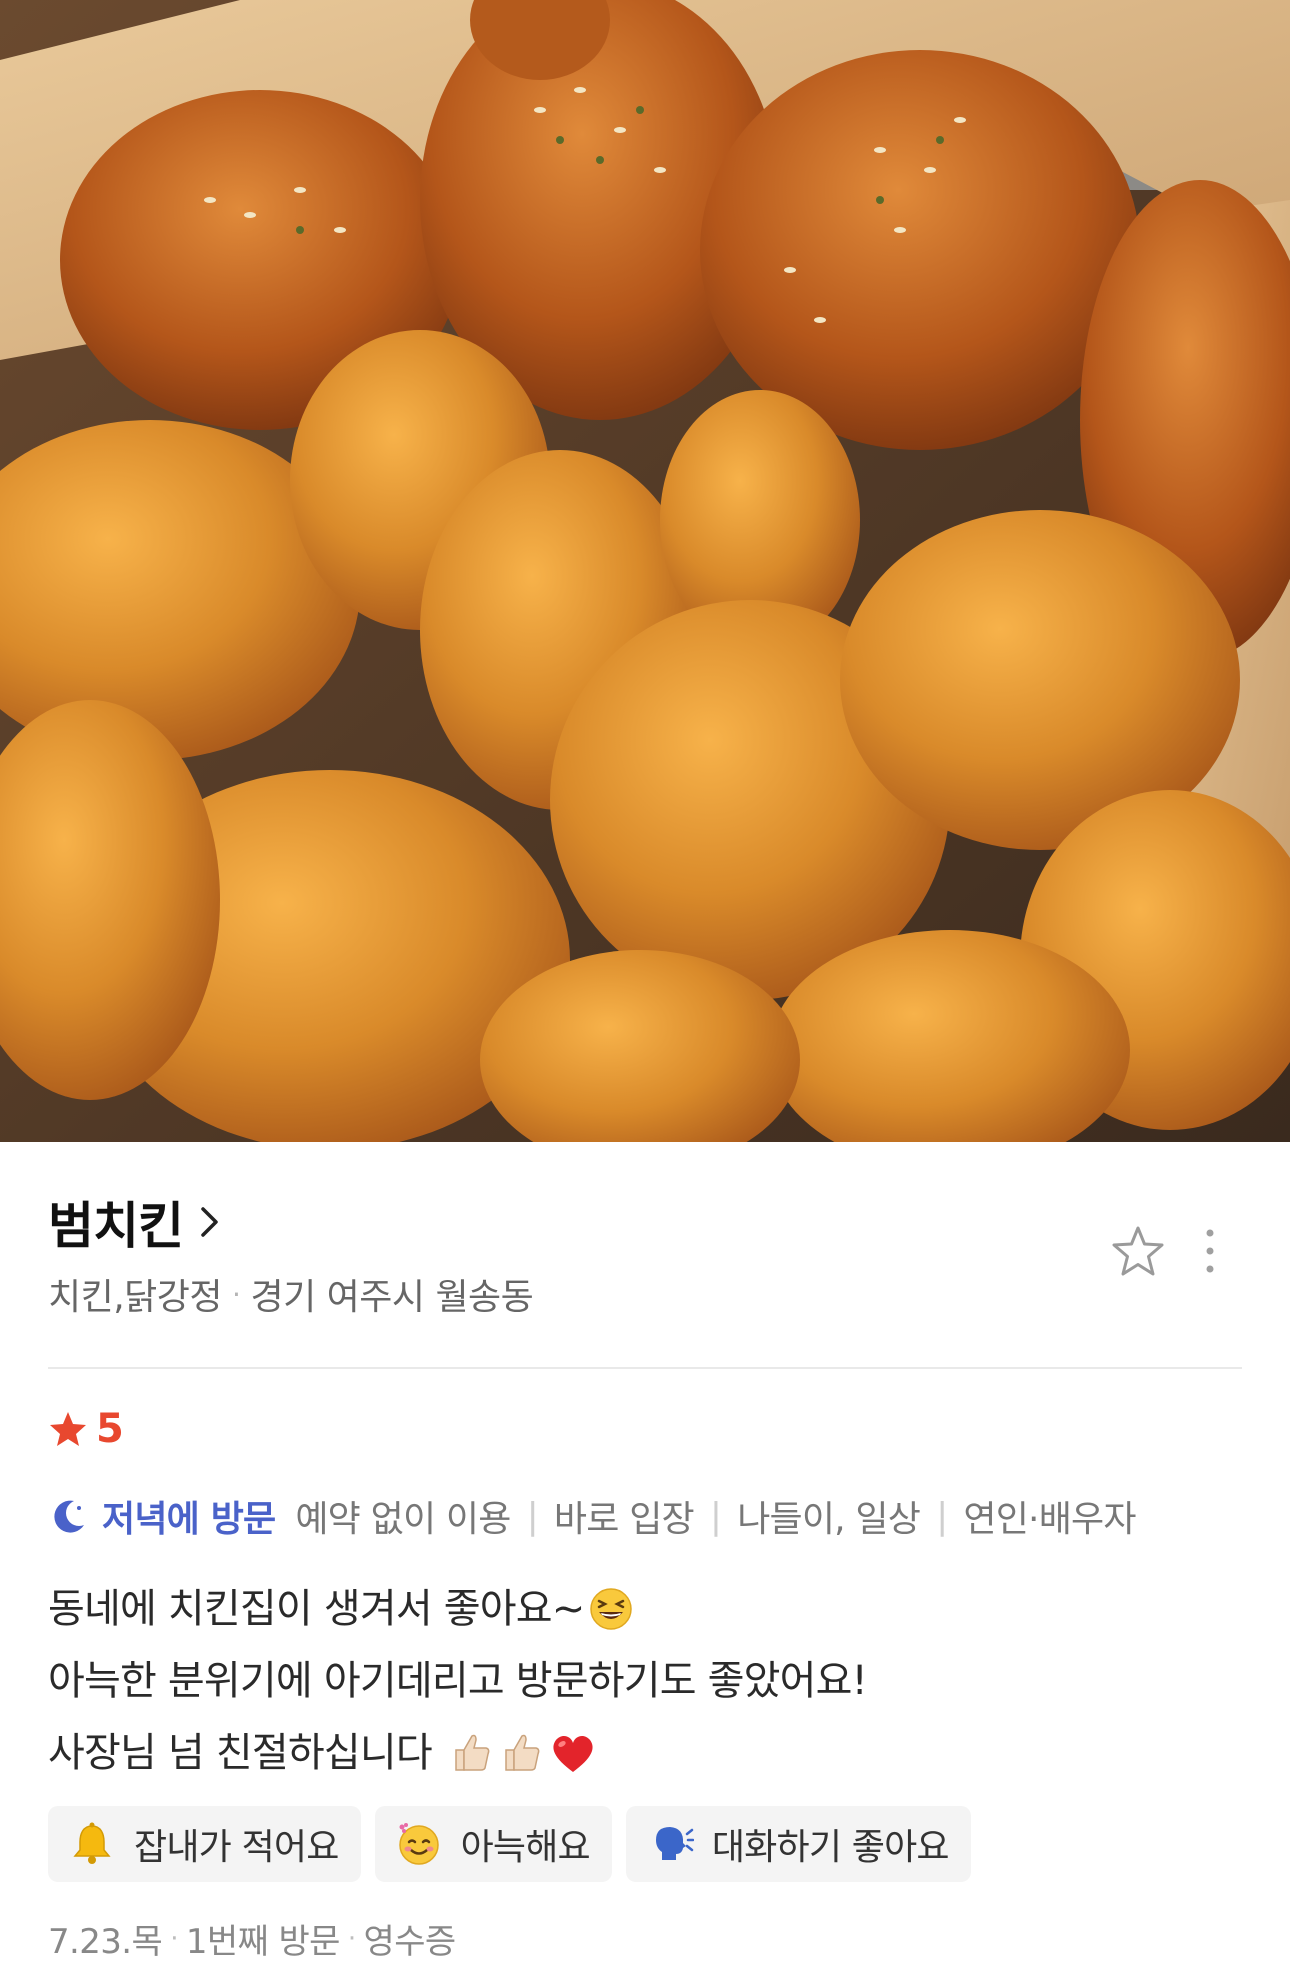 This screenshot has height=1988, width=1290. I want to click on keyword-label: 아늑해요, so click(525, 1847).